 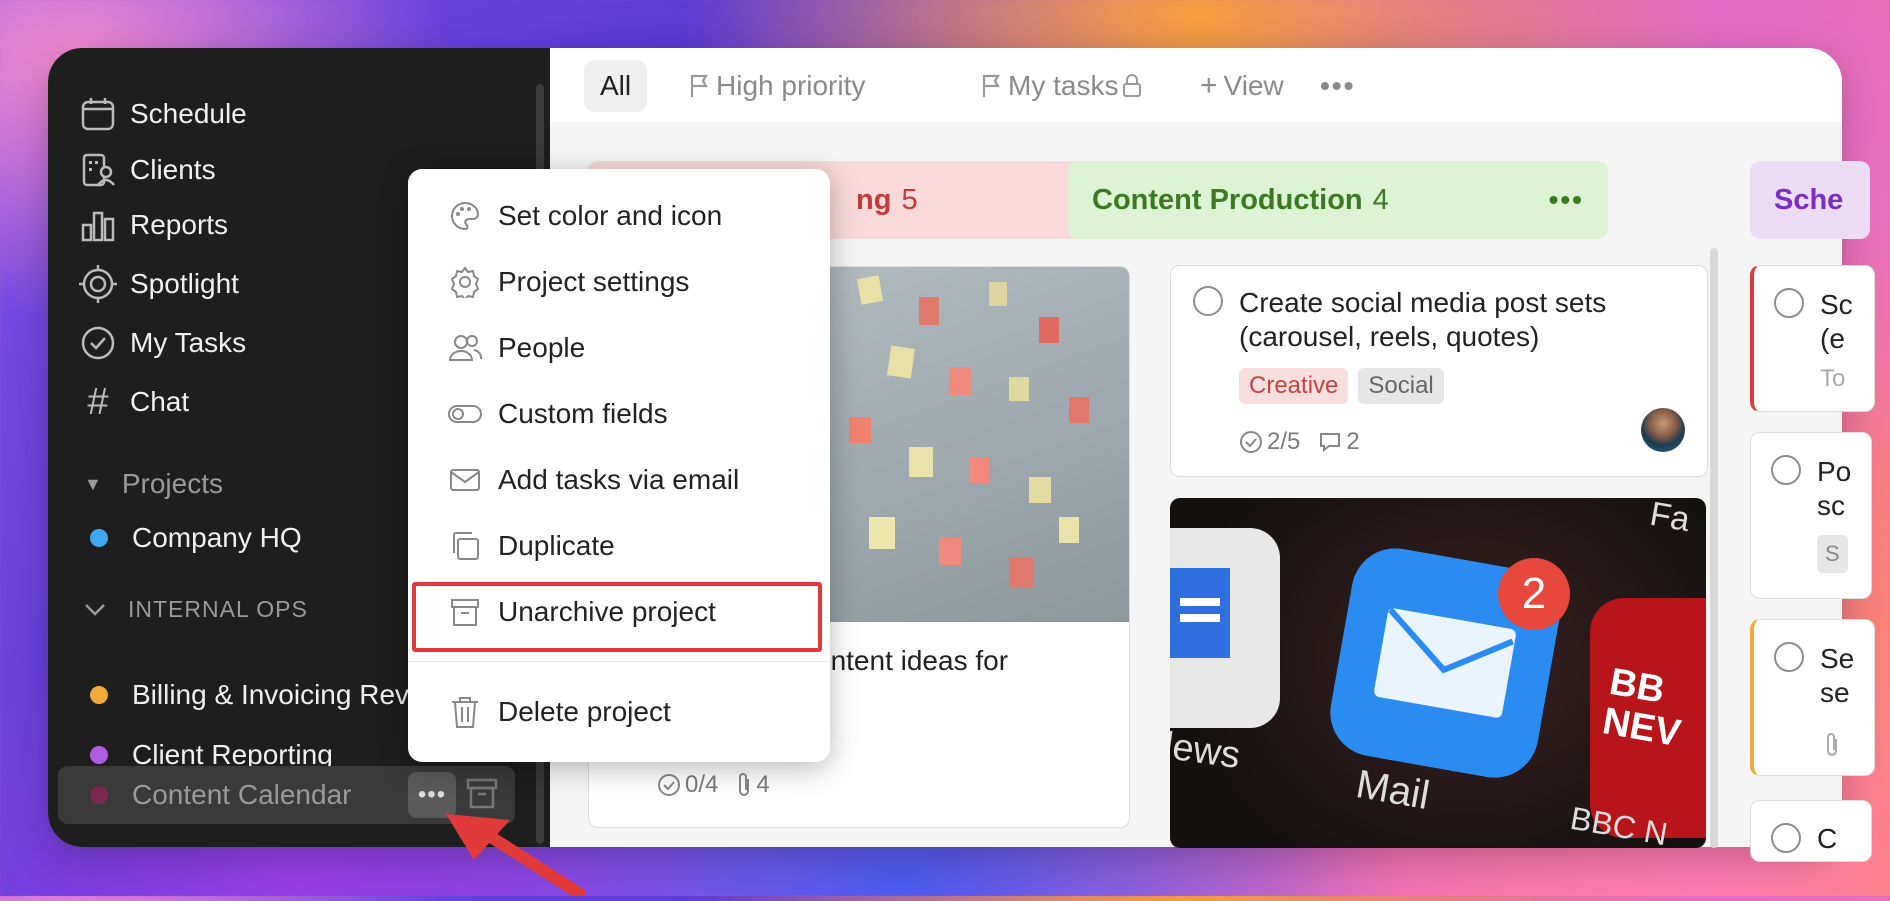 What do you see at coordinates (465, 546) in the screenshot?
I see `duplicate-icon` at bounding box center [465, 546].